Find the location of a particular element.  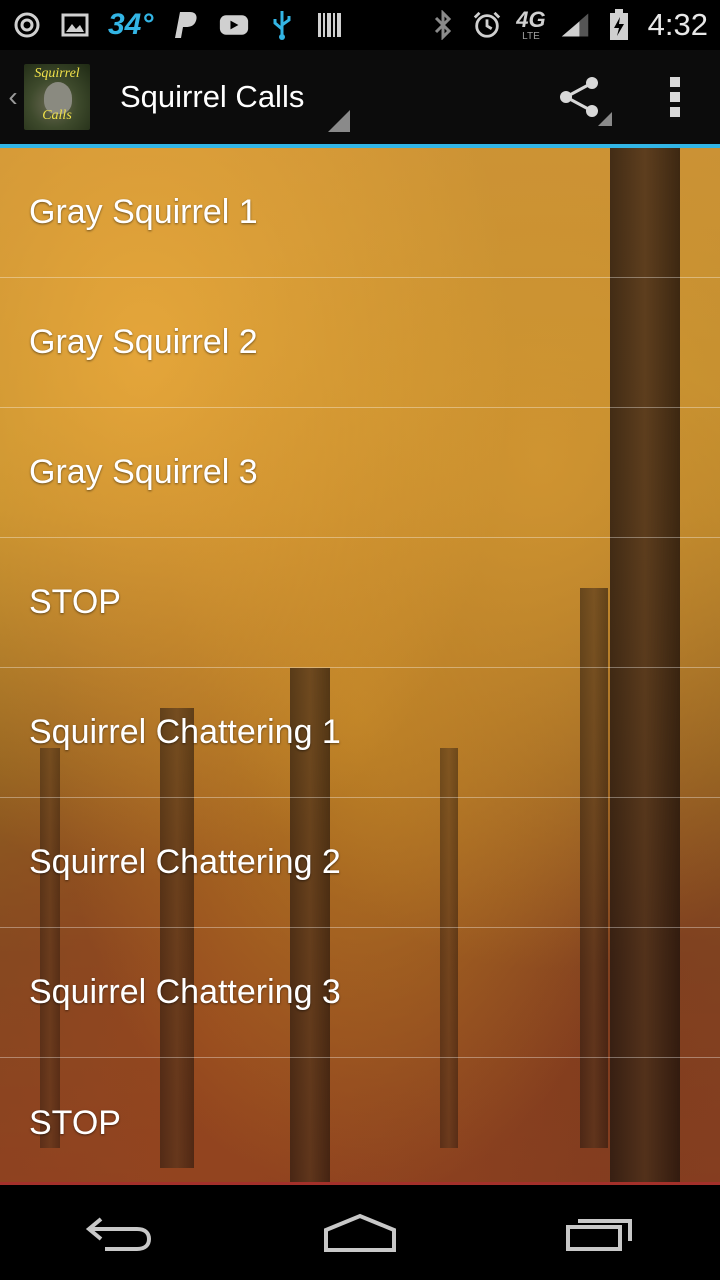

network-sub-label: LTE is located at coordinates (531, 36).